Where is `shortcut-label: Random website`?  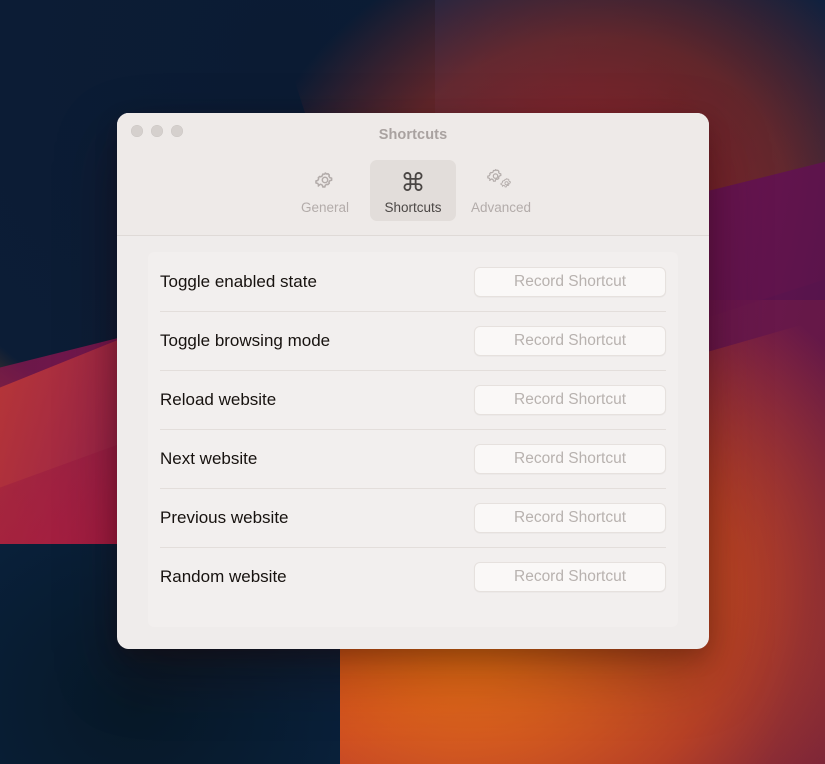
shortcut-label: Random website is located at coordinates (223, 576).